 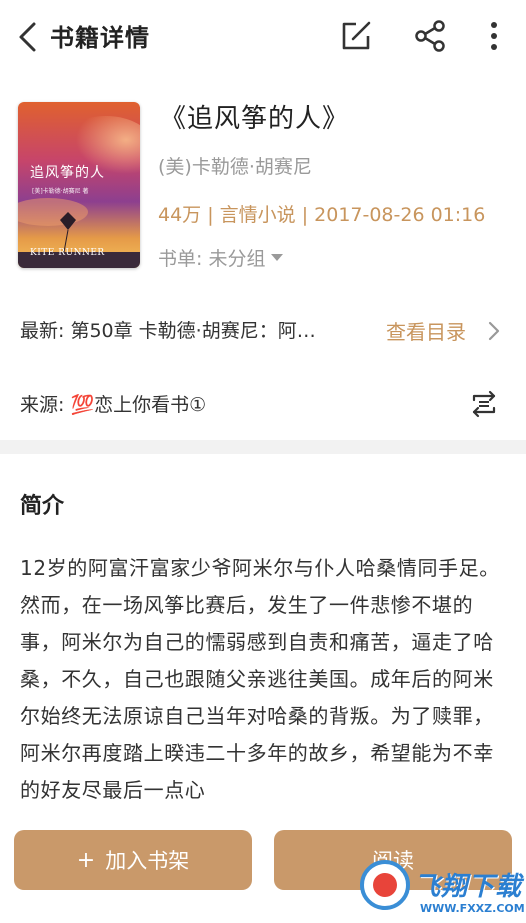 I want to click on book-cover: 追风筝的人 [美]卡勒德·胡赛尼 著 KITE RUNNER, so click(x=79, y=185).